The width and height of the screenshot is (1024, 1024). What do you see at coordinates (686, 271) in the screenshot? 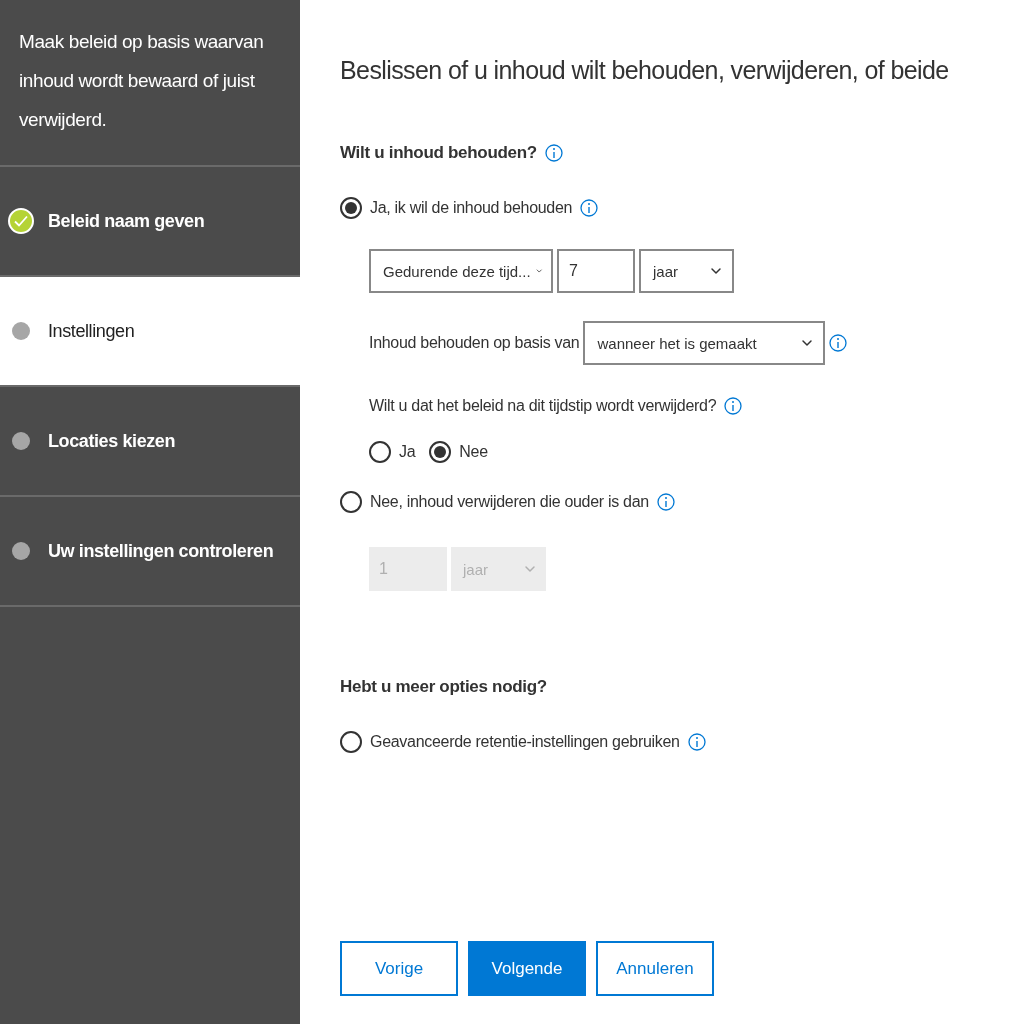
I see `unit-dropdown: jaar` at bounding box center [686, 271].